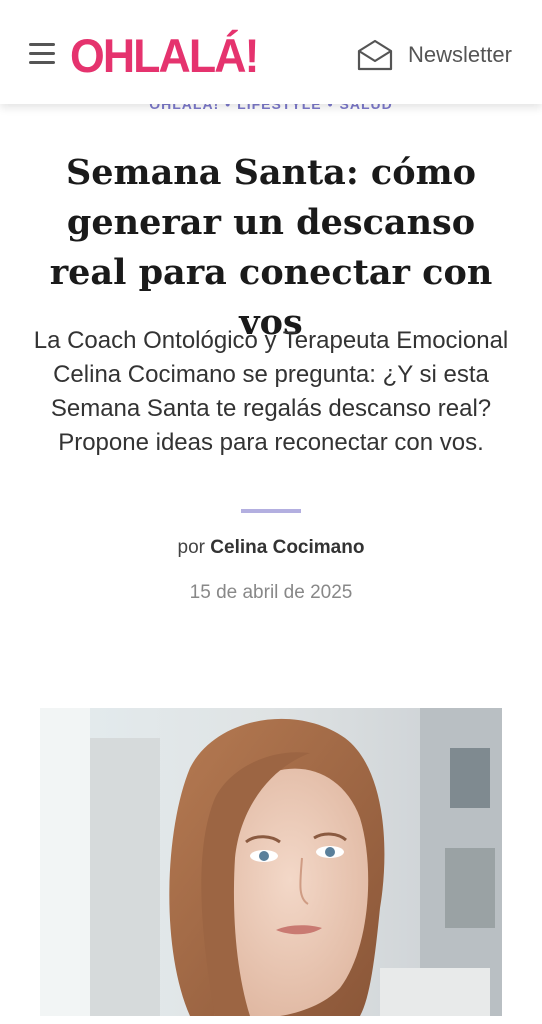  I want to click on hamburger-menu-icon, so click(42, 54).